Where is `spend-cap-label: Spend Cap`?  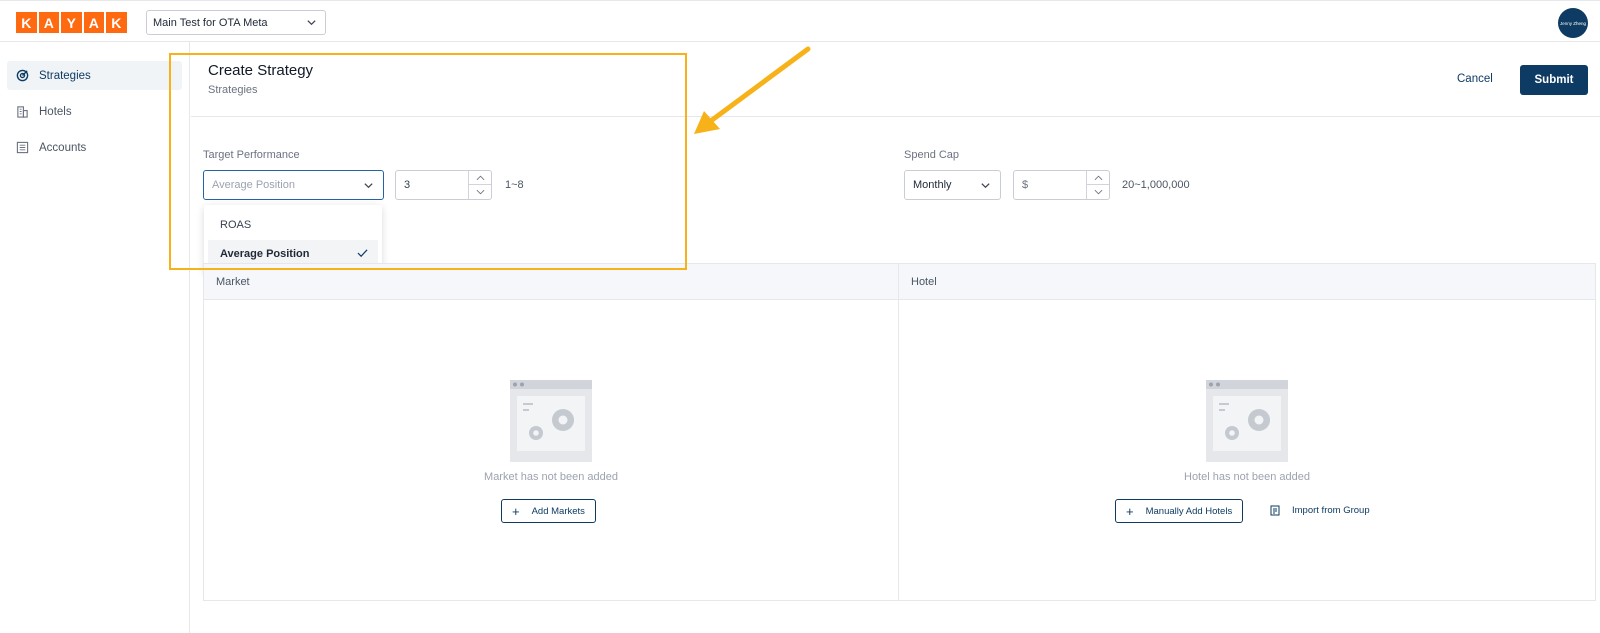 spend-cap-label: Spend Cap is located at coordinates (932, 155).